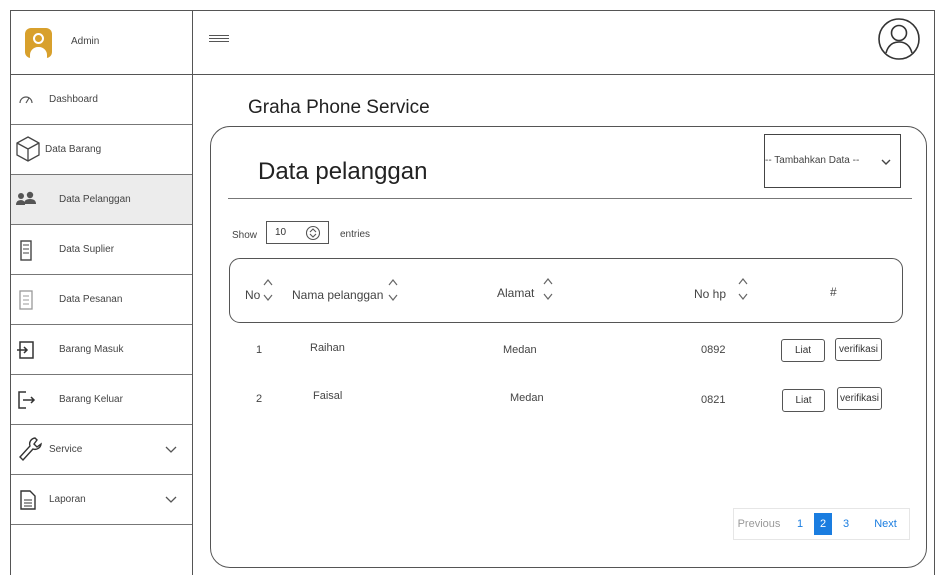 The height and width of the screenshot is (575, 936). Describe the element at coordinates (570, 198) in the screenshot. I see `title-divider` at that location.